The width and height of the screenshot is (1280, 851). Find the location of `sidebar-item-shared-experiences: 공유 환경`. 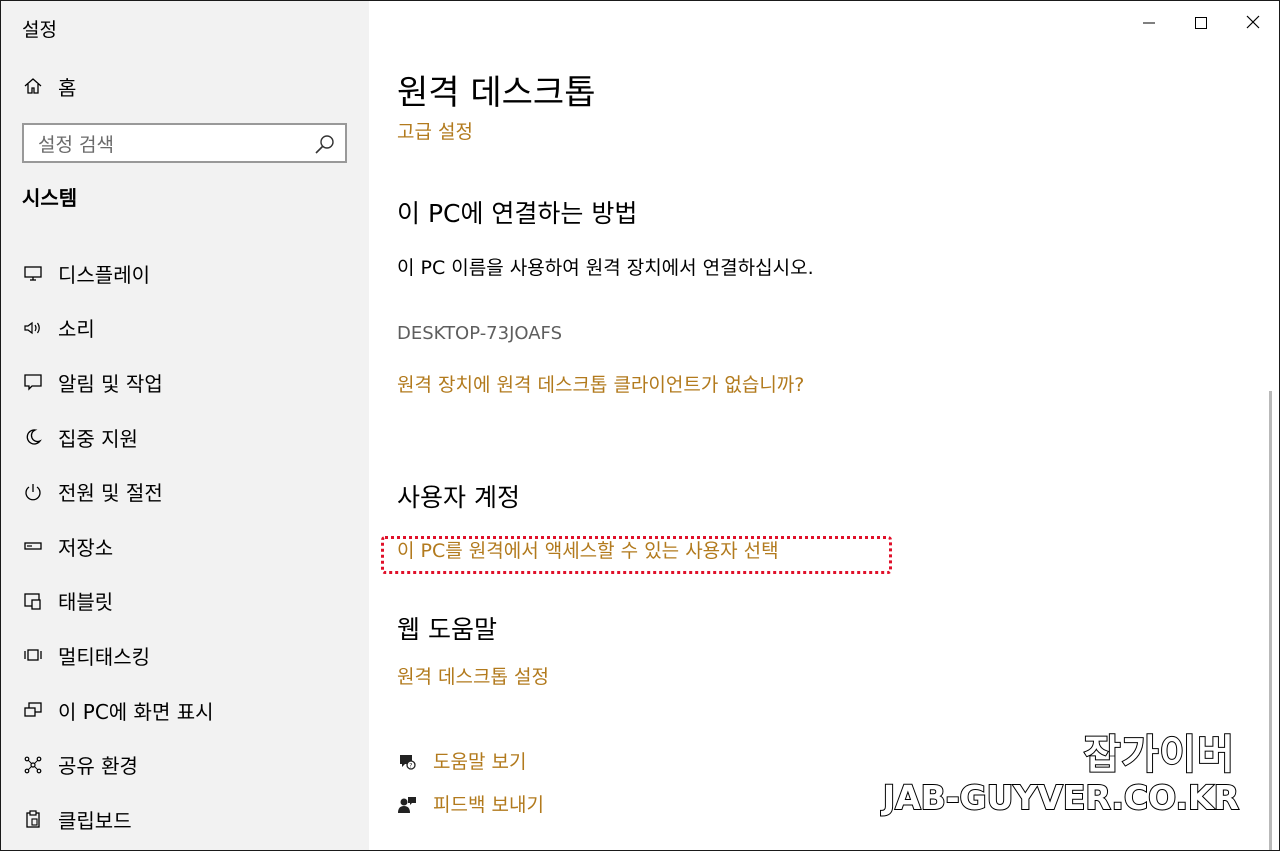

sidebar-item-shared-experiences: 공유 환경 is located at coordinates (185, 764).